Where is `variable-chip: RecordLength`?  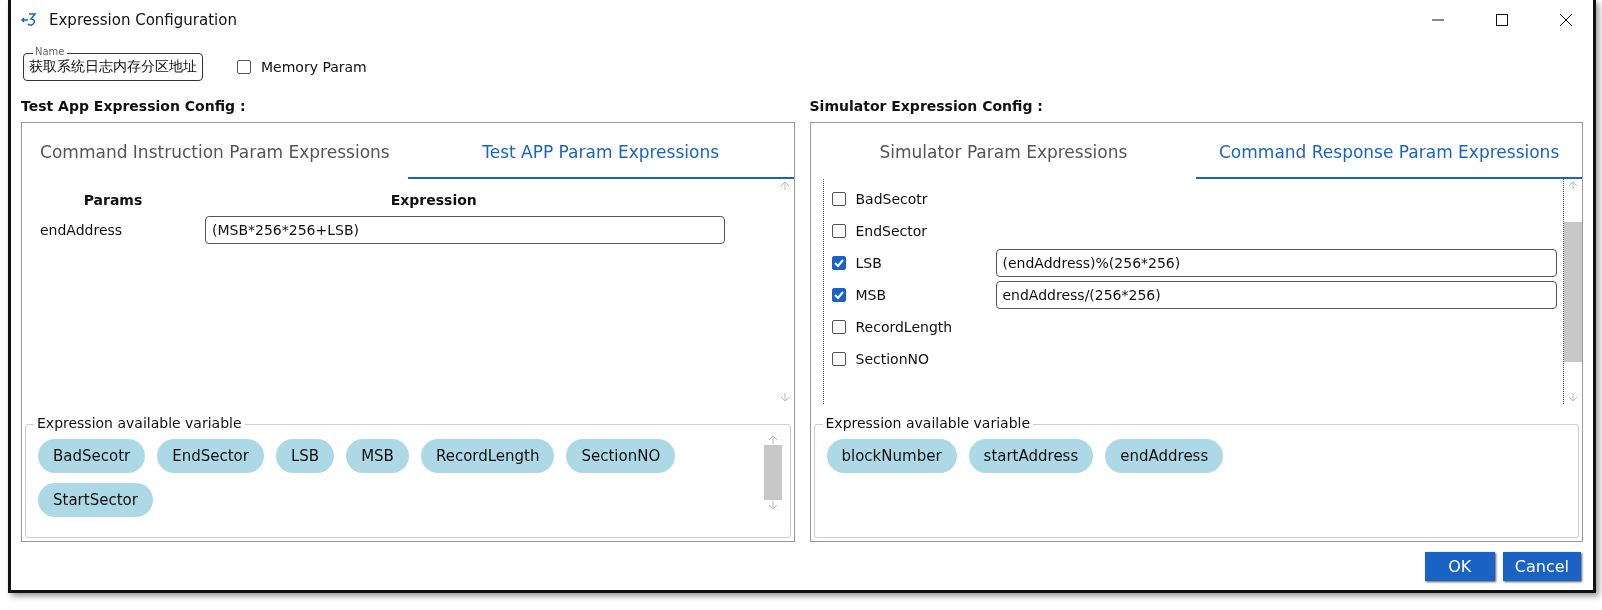 variable-chip: RecordLength is located at coordinates (487, 456).